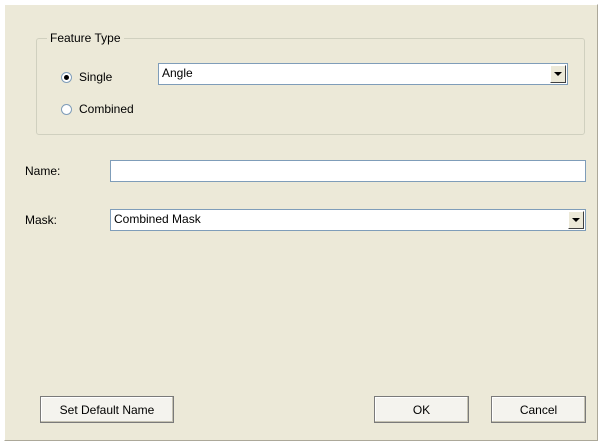 This screenshot has width=600, height=448. I want to click on single-feature-dropdown-button, so click(558, 74).